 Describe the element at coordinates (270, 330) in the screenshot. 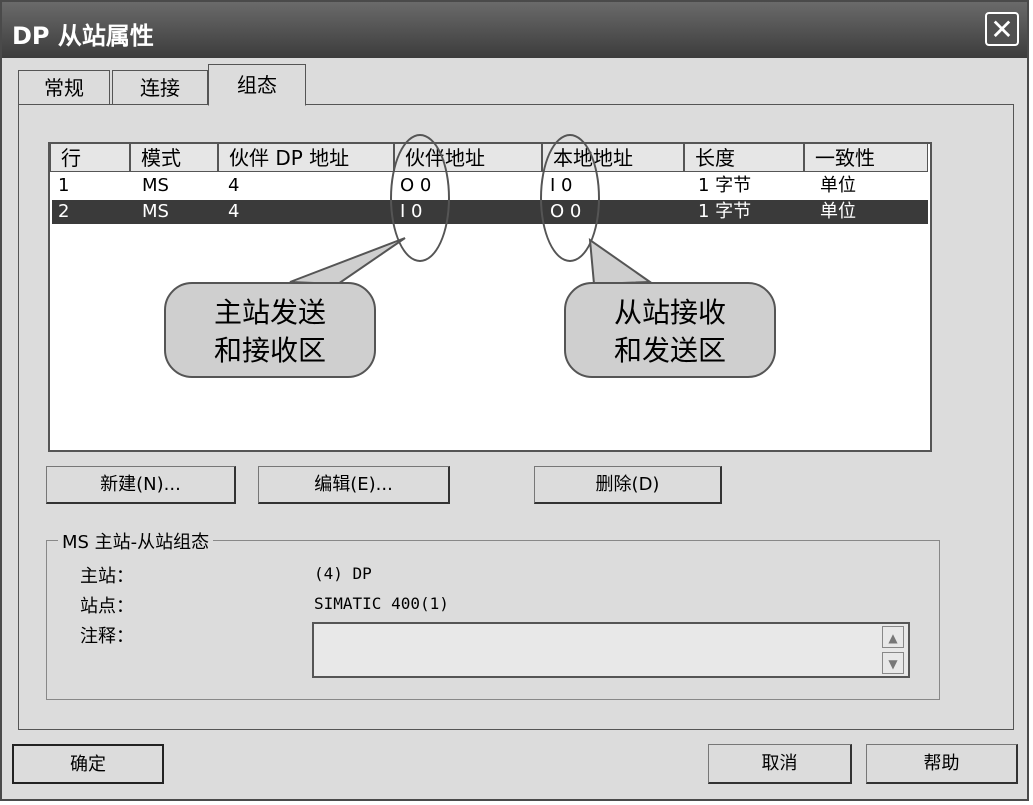

I see `callout-master-send-receive: 主站发送 和接收区` at that location.